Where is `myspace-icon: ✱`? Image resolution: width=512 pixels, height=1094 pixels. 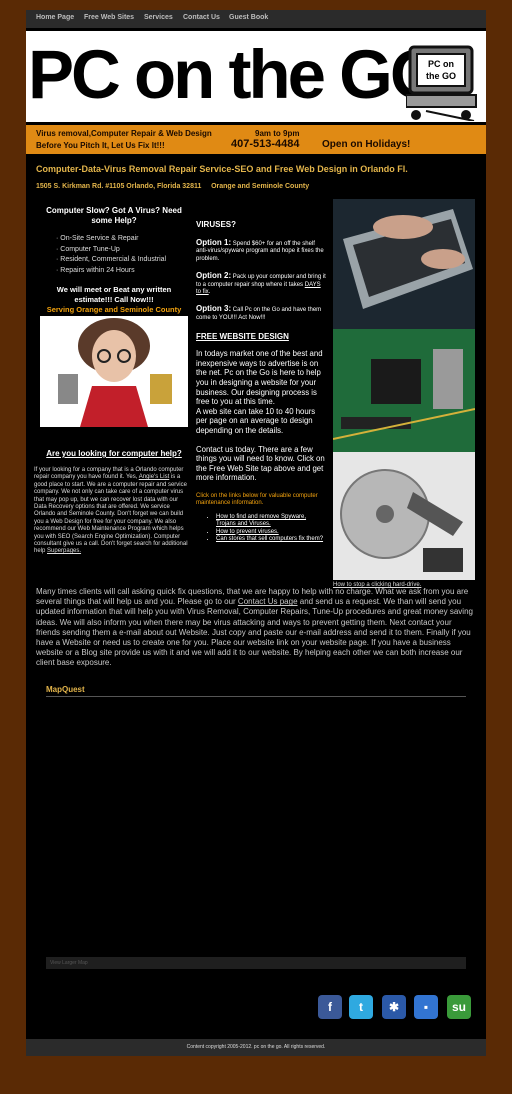 myspace-icon: ✱ is located at coordinates (394, 1007).